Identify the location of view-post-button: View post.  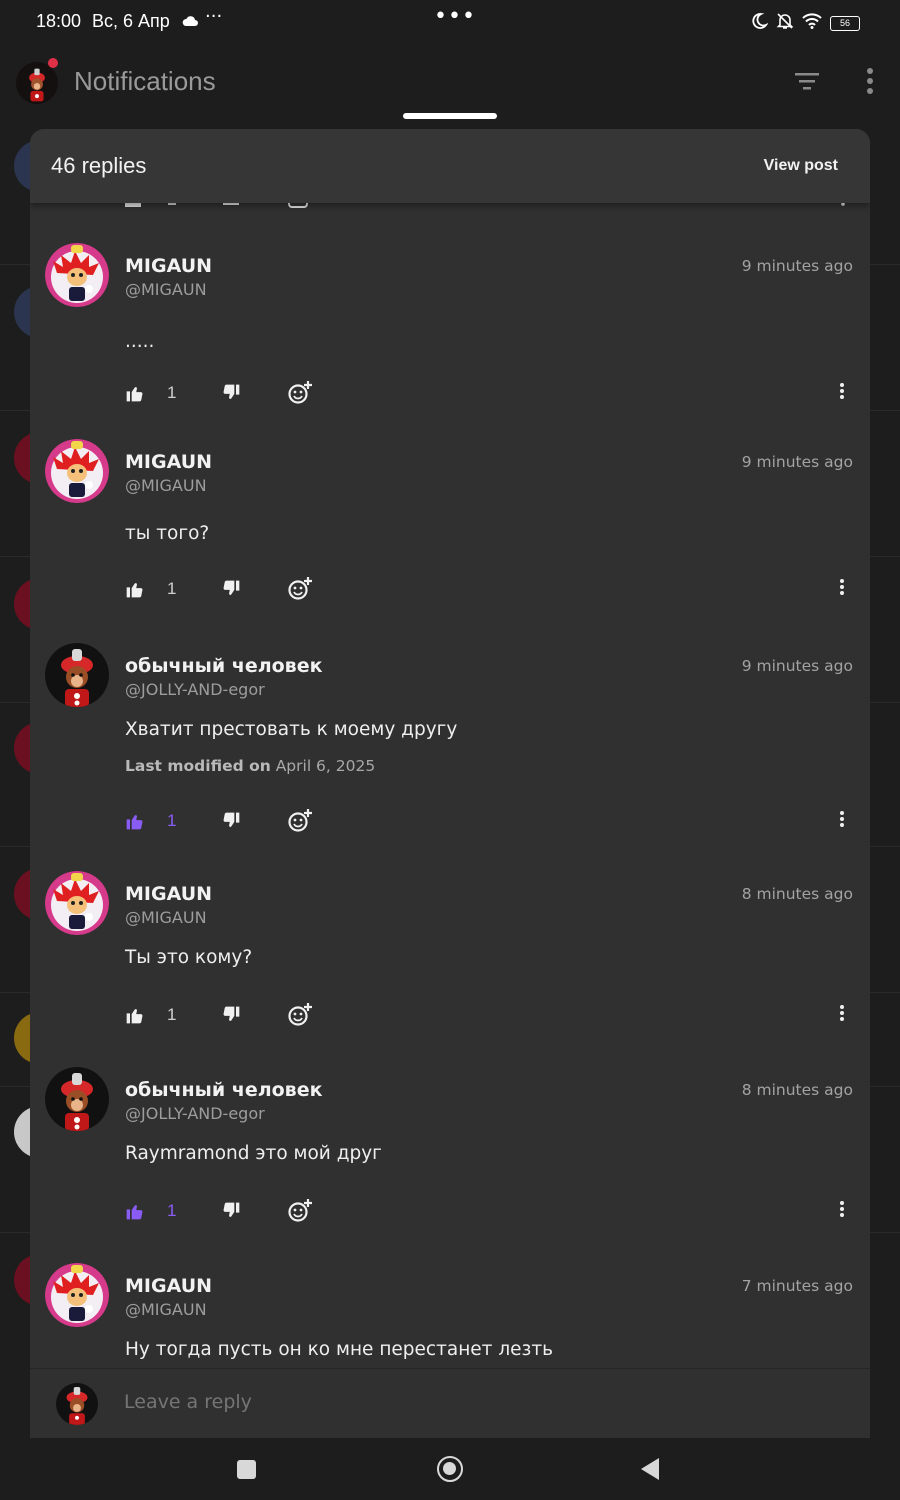
(801, 166).